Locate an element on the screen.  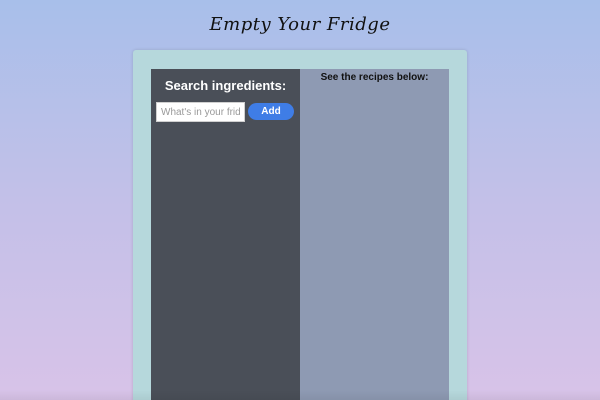
bottom-shadow is located at coordinates (300, 395).